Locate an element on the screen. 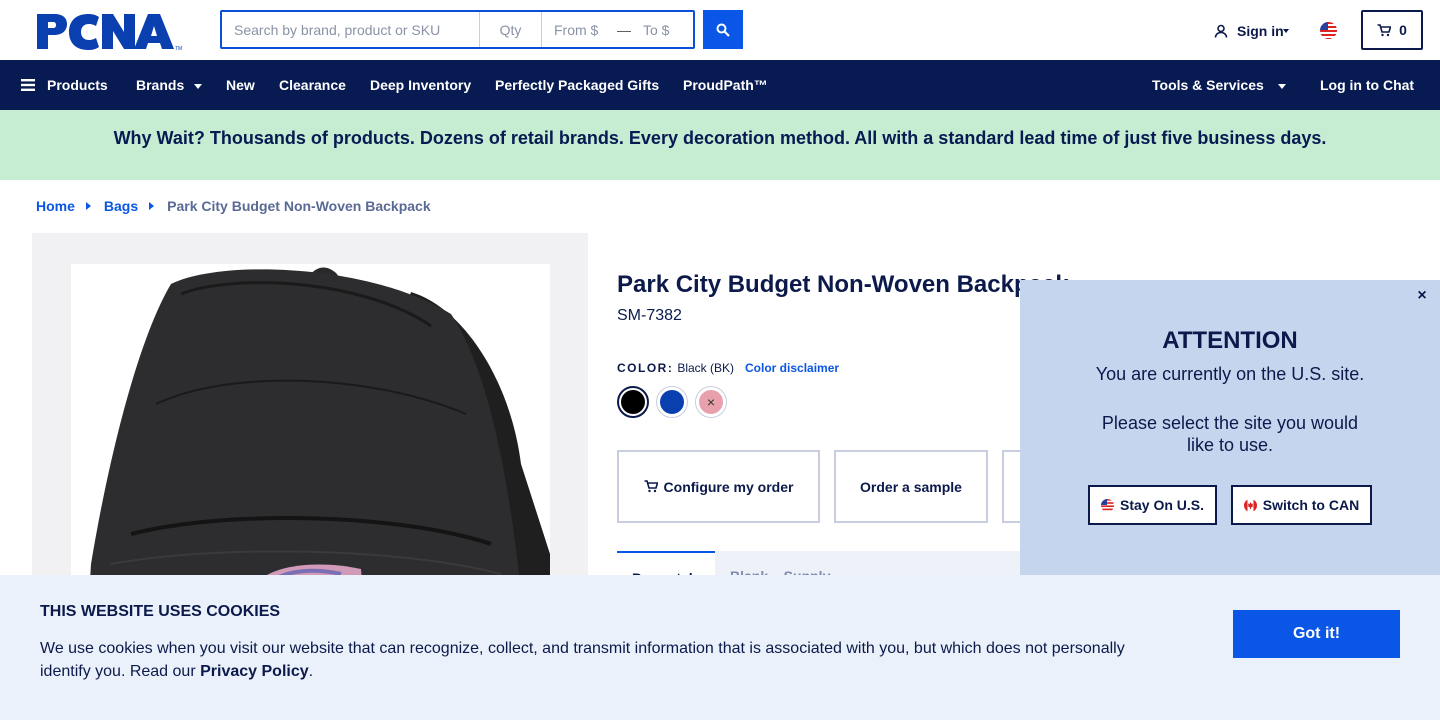 The width and height of the screenshot is (1440, 720). color-label: COLOR: is located at coordinates (645, 368).